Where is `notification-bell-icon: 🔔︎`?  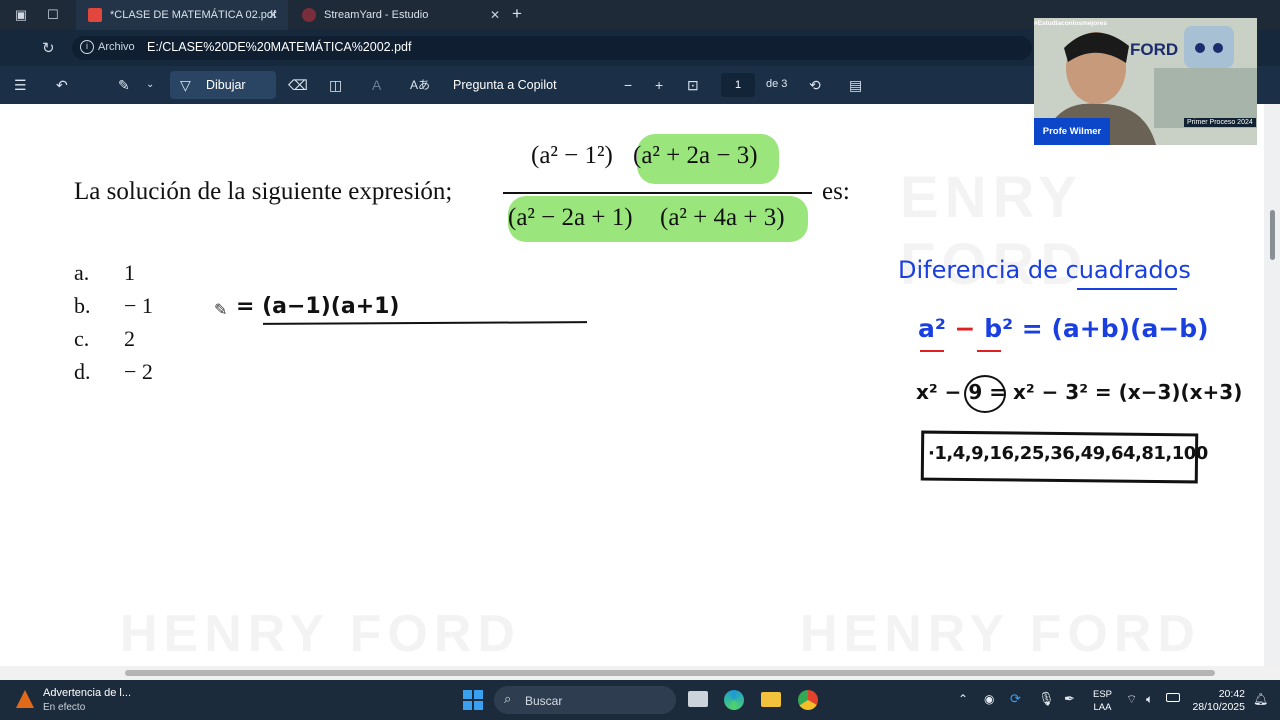
notification-bell-icon: 🔔︎ is located at coordinates (1260, 699).